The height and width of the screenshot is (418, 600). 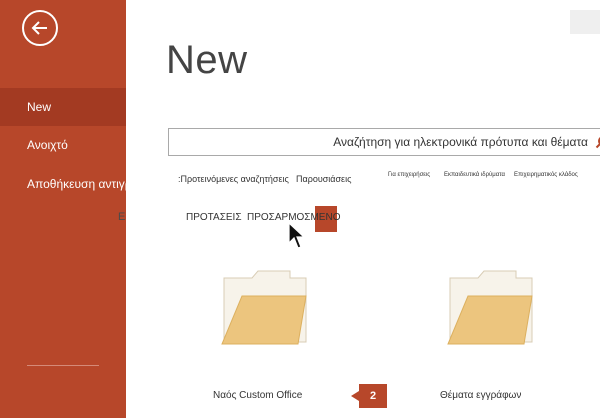 What do you see at coordinates (546, 175) in the screenshot?
I see `suggested-link-industry: Επιχειρηματικός κλάδος` at bounding box center [546, 175].